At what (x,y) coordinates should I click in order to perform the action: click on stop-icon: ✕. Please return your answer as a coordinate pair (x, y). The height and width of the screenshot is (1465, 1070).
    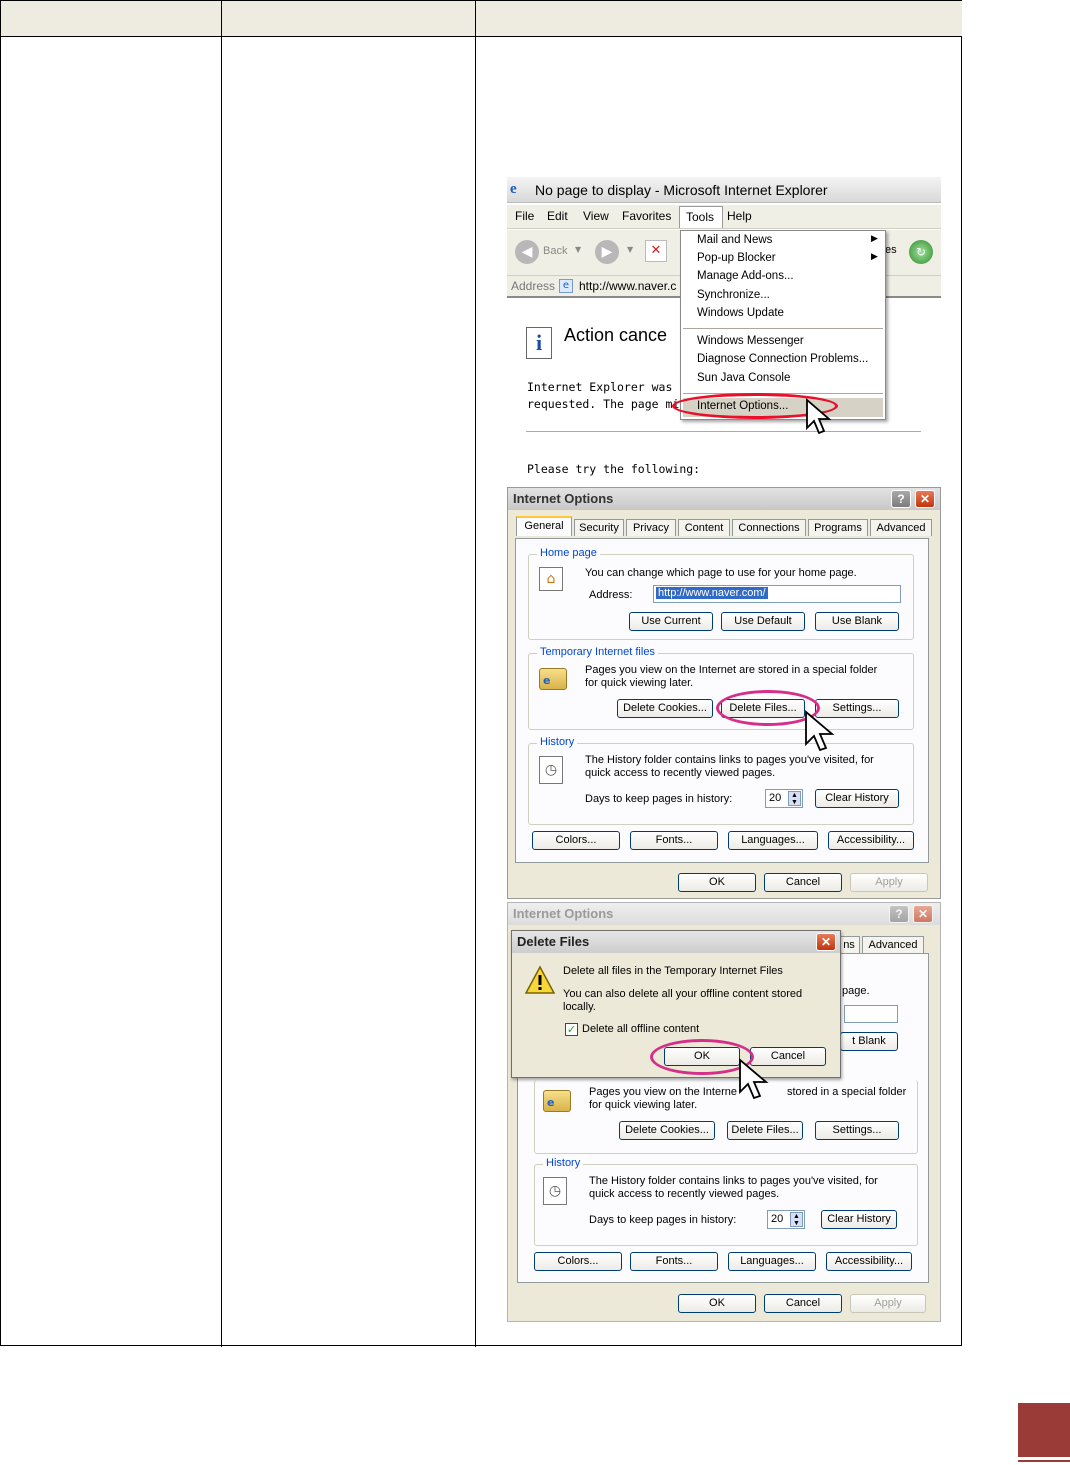
    Looking at the image, I should click on (656, 251).